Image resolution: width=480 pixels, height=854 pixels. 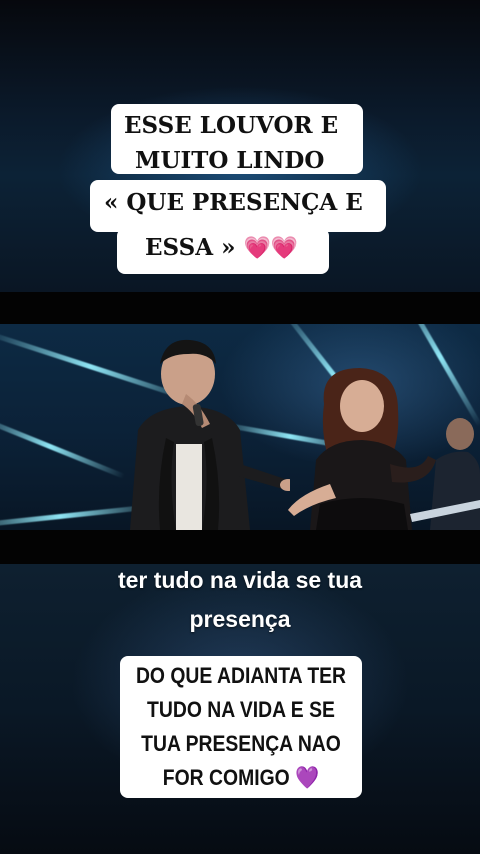 I want to click on top-caption-line-4: ESSA » 💗💗, so click(x=221, y=248).